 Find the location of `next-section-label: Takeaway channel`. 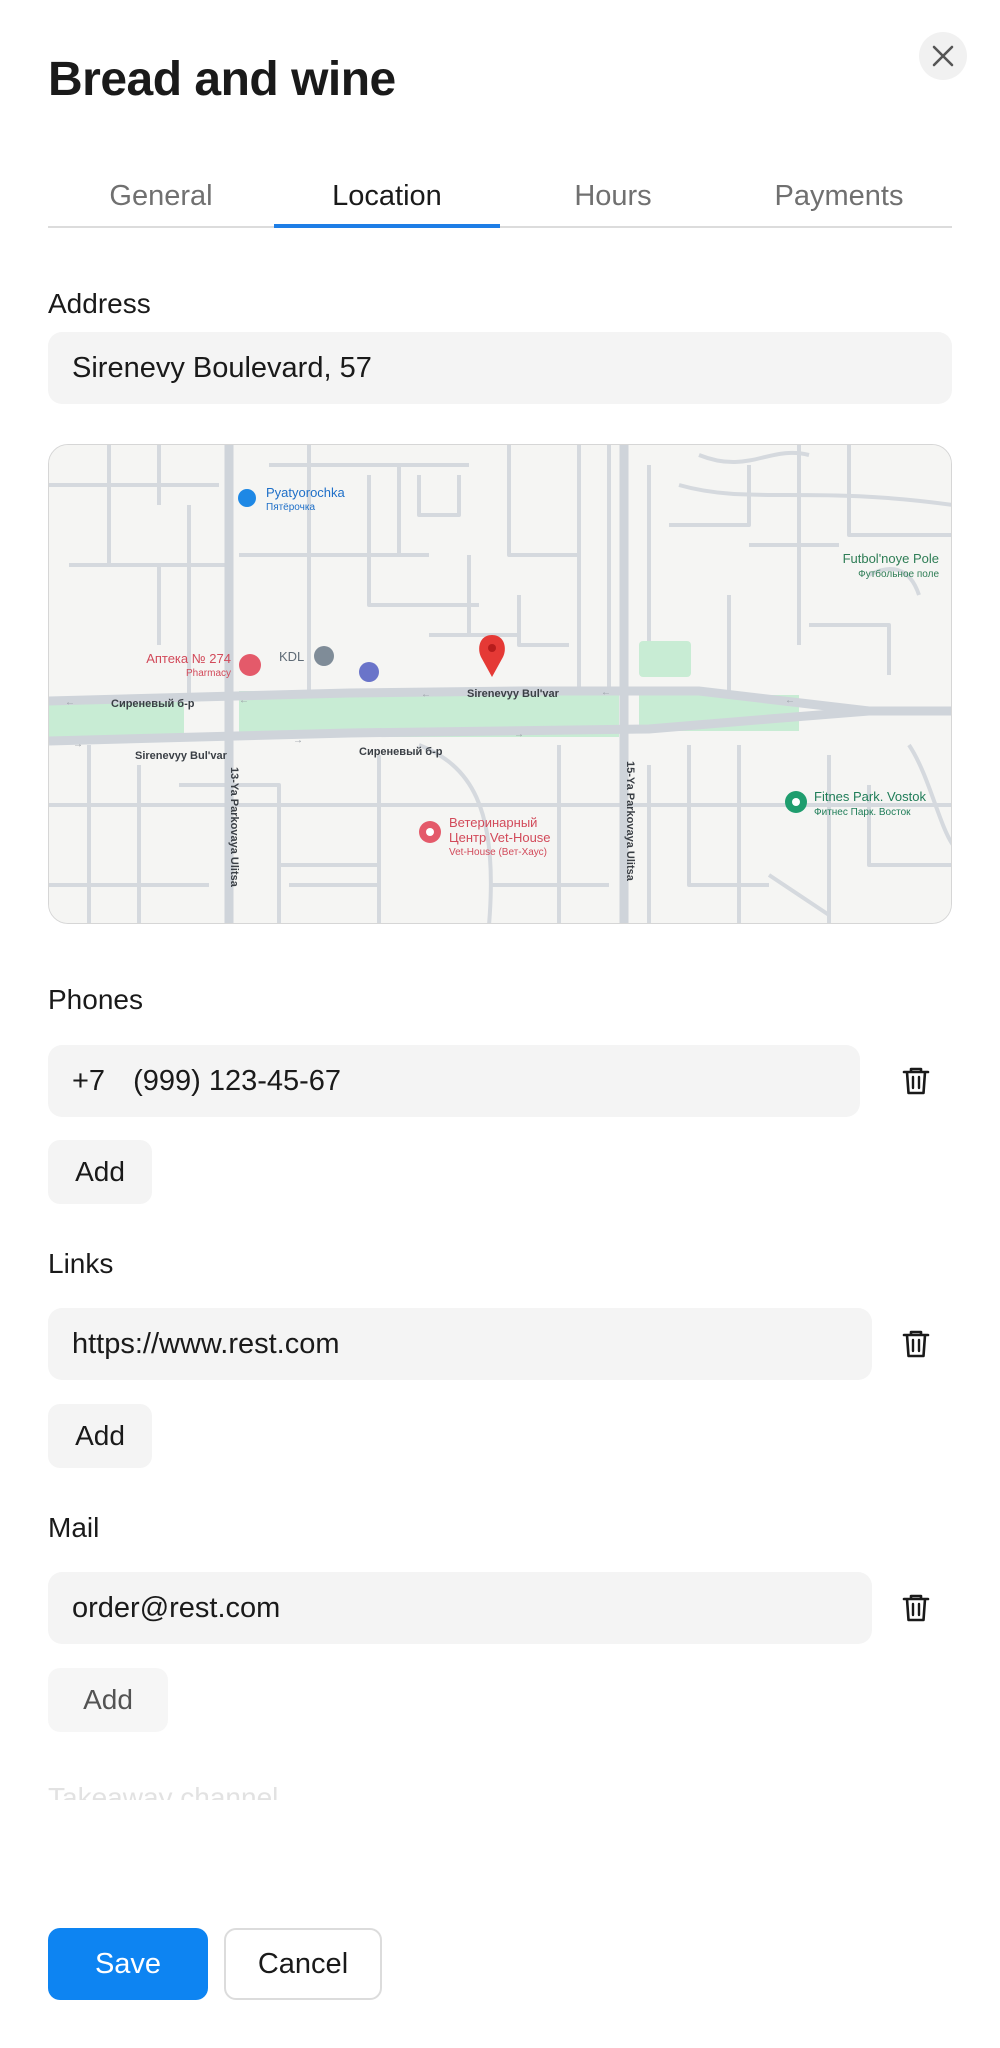

next-section-label: Takeaway channel is located at coordinates (163, 1791).